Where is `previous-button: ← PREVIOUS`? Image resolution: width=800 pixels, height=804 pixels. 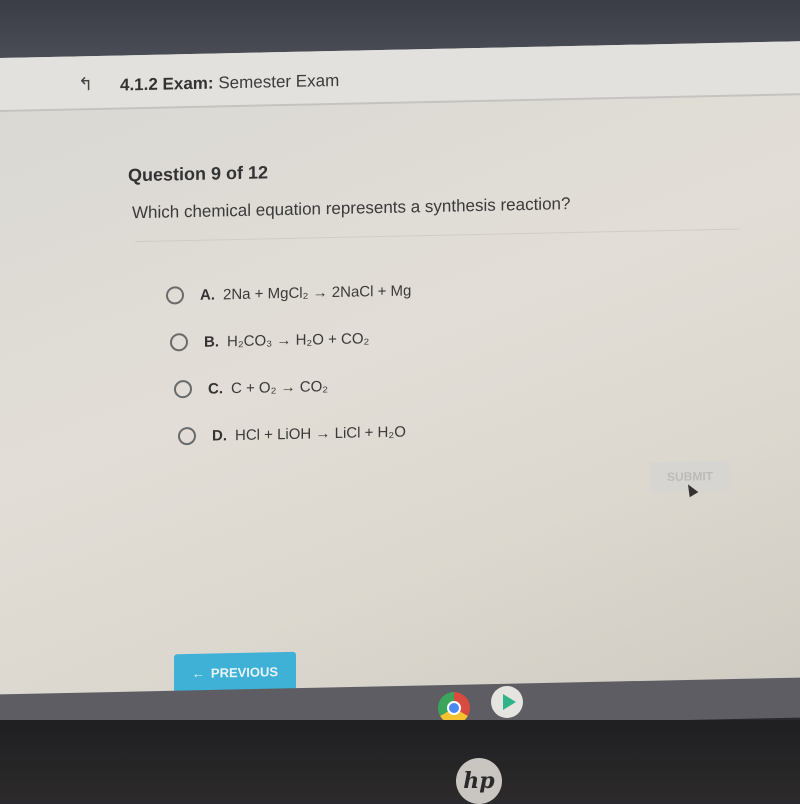
previous-button: ← PREVIOUS is located at coordinates (235, 672).